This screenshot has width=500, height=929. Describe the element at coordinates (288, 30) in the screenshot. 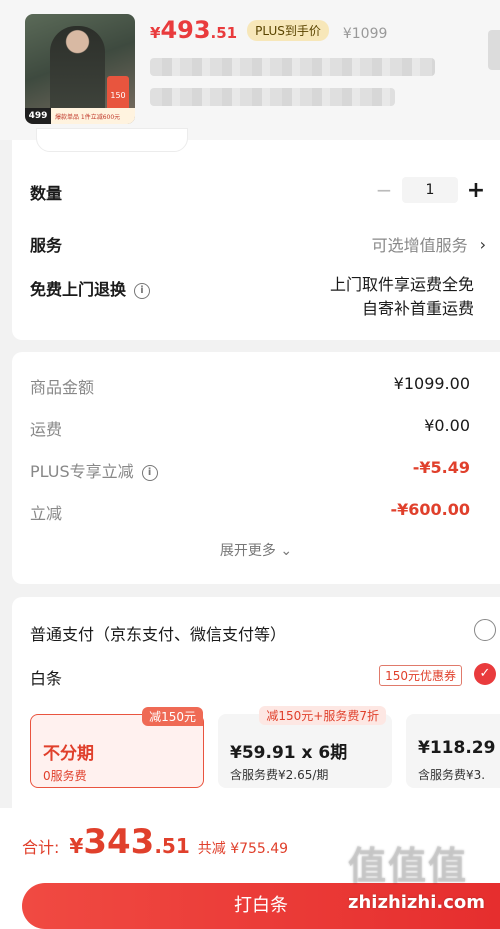

I see `plus-price-badge: PLUS到手价` at that location.